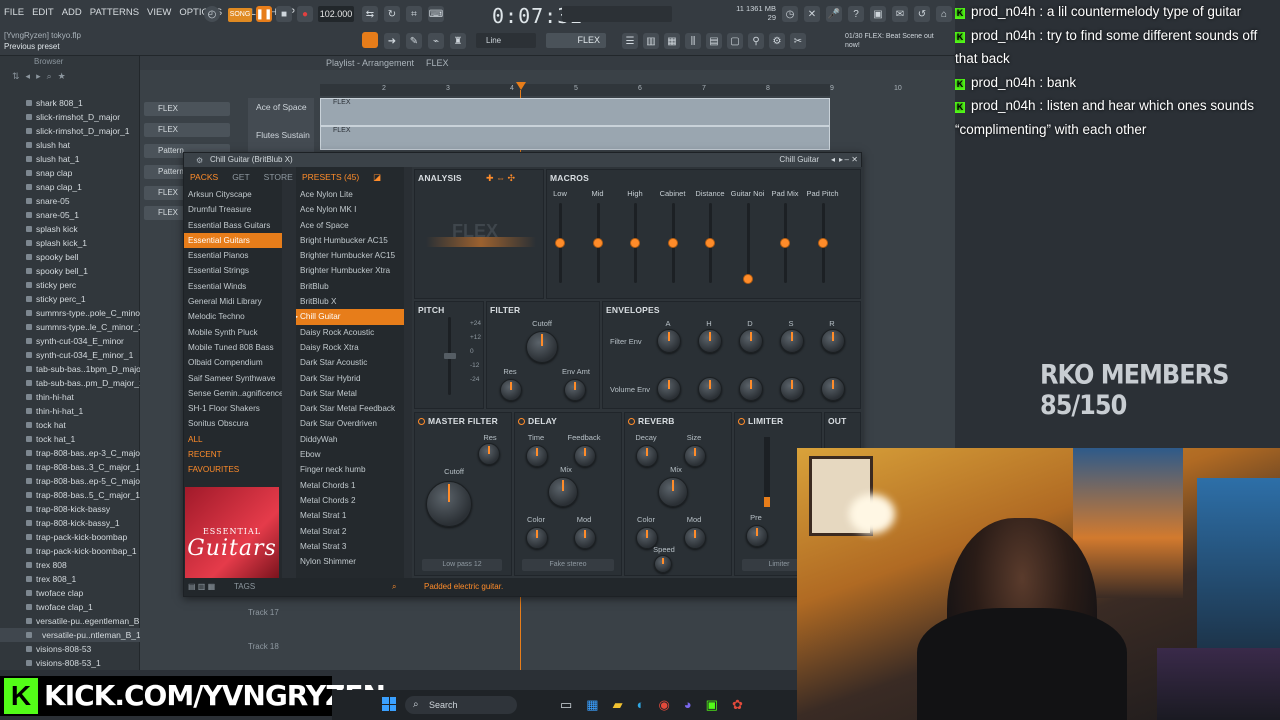  Describe the element at coordinates (233, 408) in the screenshot. I see `pack-item: SH-1 Floor Shakers` at that location.